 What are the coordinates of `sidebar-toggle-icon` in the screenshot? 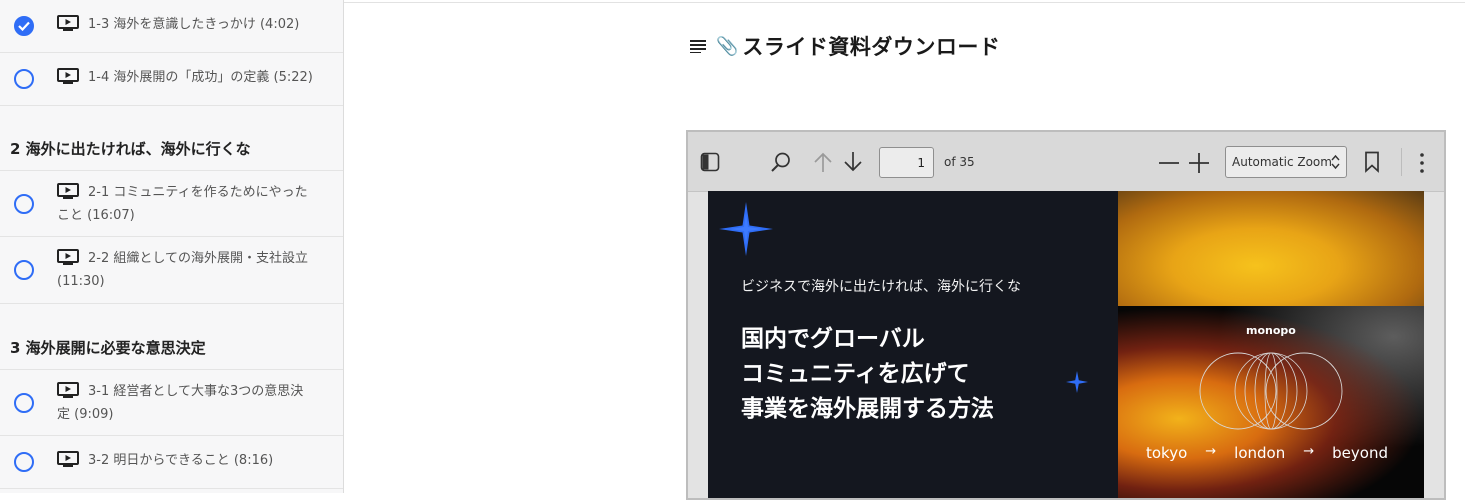 It's located at (710, 162).